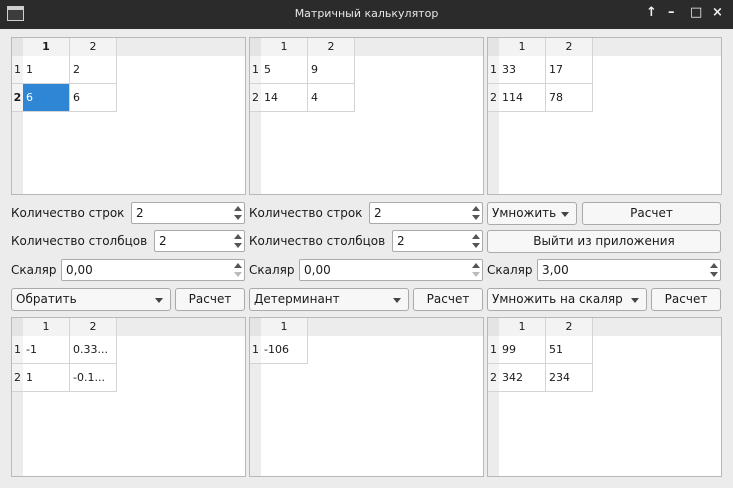  I want to click on close-icon: ×, so click(717, 12).